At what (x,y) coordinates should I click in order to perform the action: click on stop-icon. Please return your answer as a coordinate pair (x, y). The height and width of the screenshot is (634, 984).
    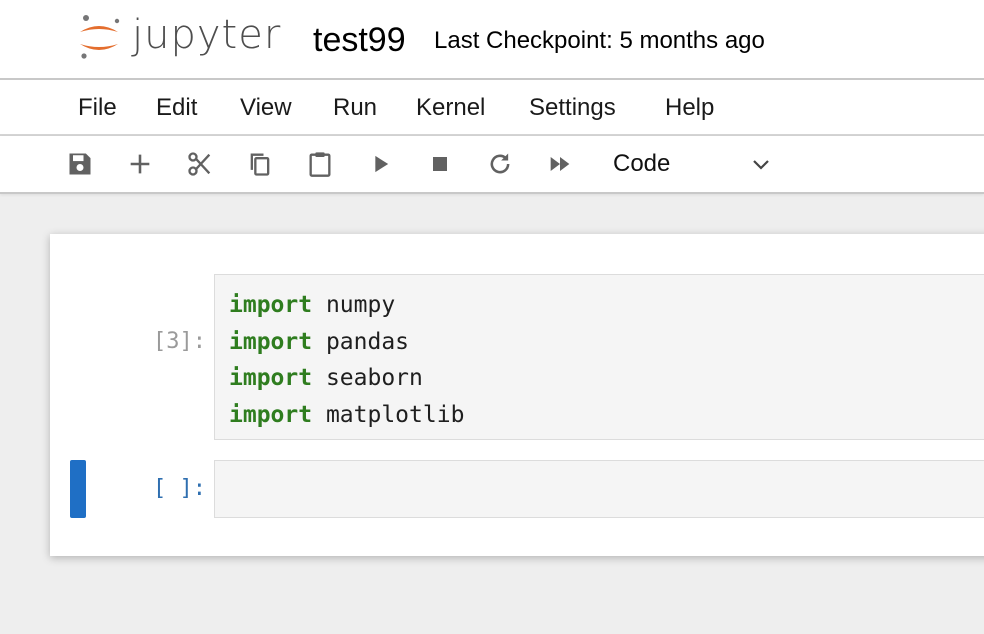
    Looking at the image, I should click on (440, 164).